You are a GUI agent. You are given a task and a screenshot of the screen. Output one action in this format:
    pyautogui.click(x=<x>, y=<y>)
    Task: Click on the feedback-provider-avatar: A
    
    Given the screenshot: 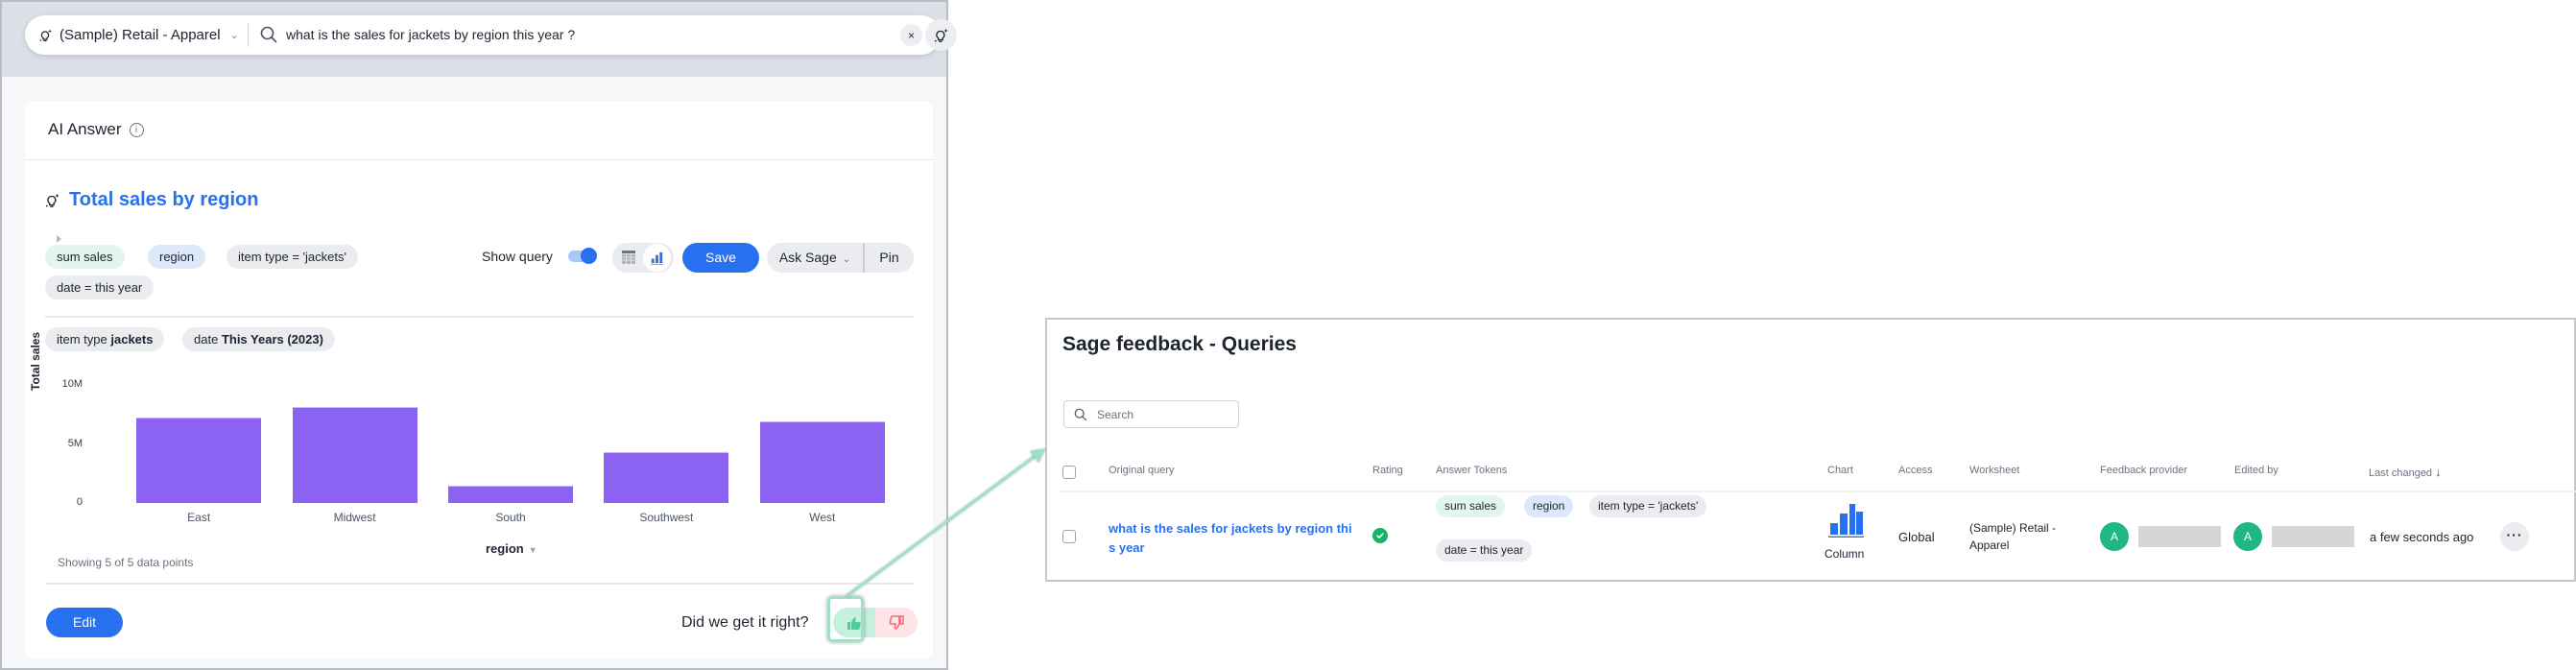 What is the action you would take?
    pyautogui.click(x=2114, y=536)
    